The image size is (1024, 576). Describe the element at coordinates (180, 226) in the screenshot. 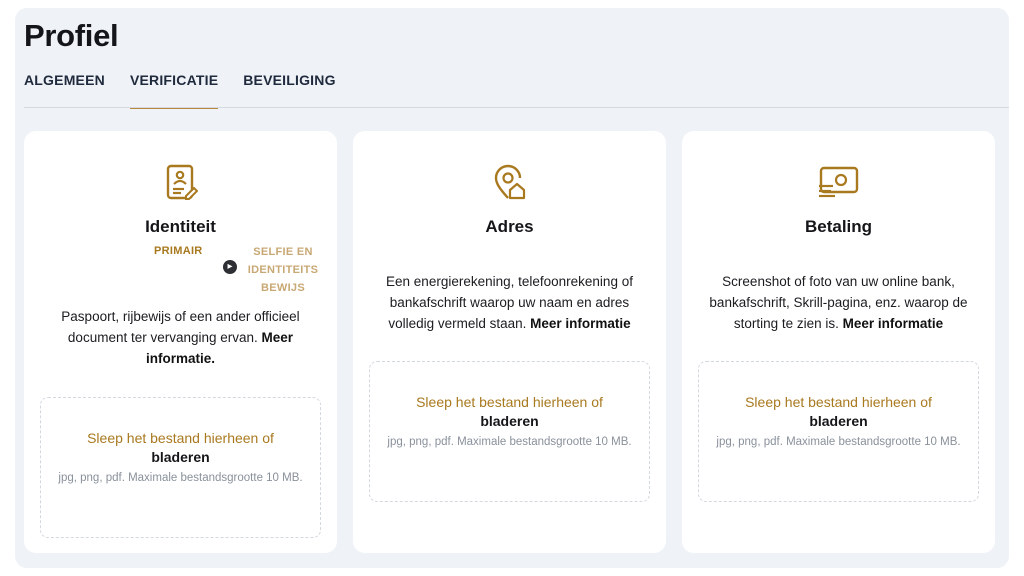

I see `identity-title: Identiteit` at that location.